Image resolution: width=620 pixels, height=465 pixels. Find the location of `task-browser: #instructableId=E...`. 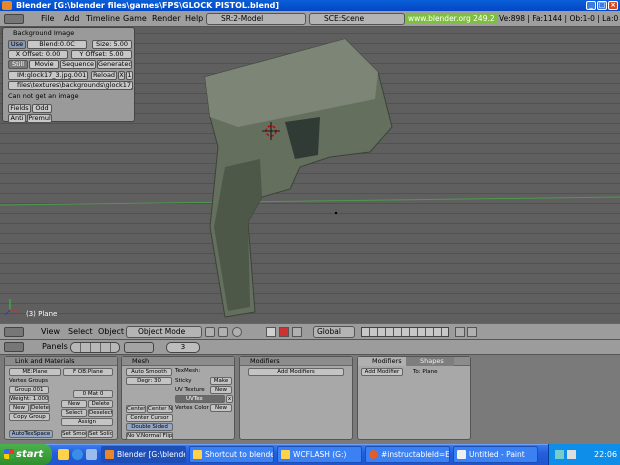

task-browser: #instructableId=E... is located at coordinates (407, 454).